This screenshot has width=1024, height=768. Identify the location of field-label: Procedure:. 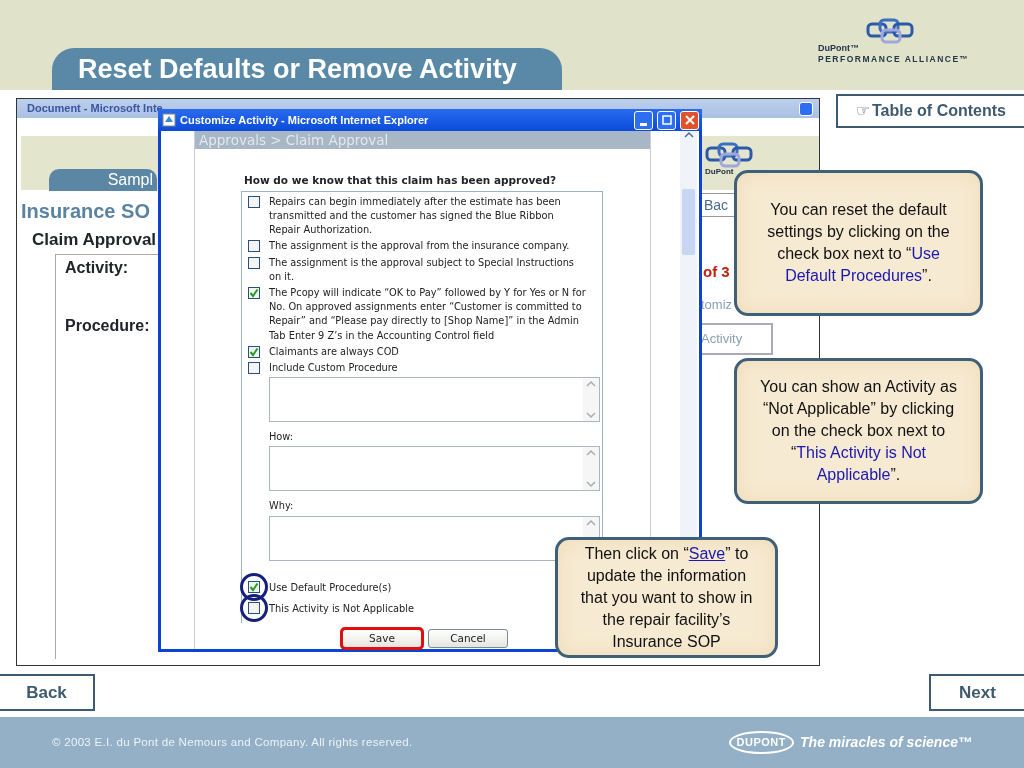
(107, 326).